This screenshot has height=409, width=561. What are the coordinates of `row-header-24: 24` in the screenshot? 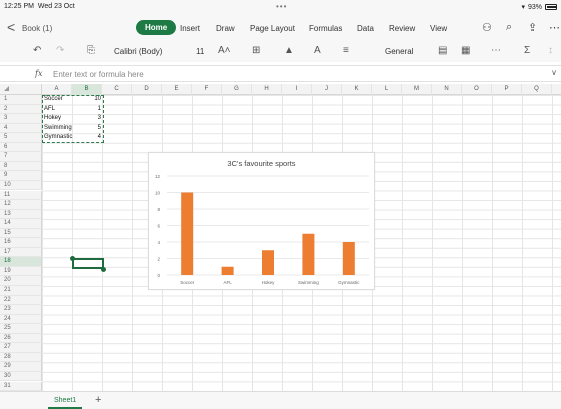 It's located at (21, 319).